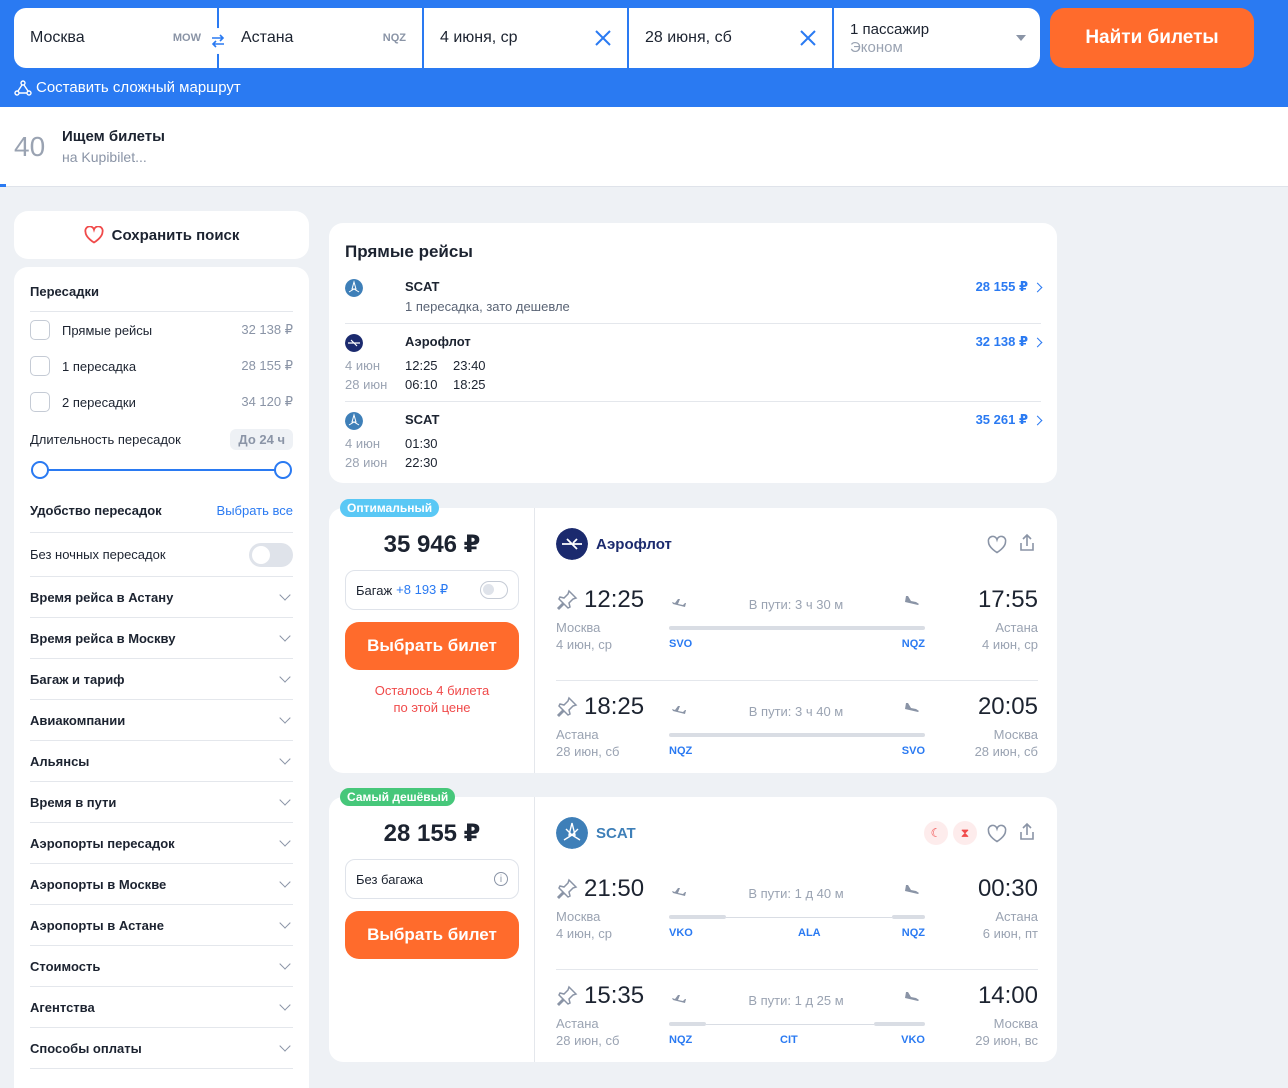 The width and height of the screenshot is (1288, 1088). Describe the element at coordinates (363, 443) in the screenshot. I see `out-date: 4 июн` at that location.